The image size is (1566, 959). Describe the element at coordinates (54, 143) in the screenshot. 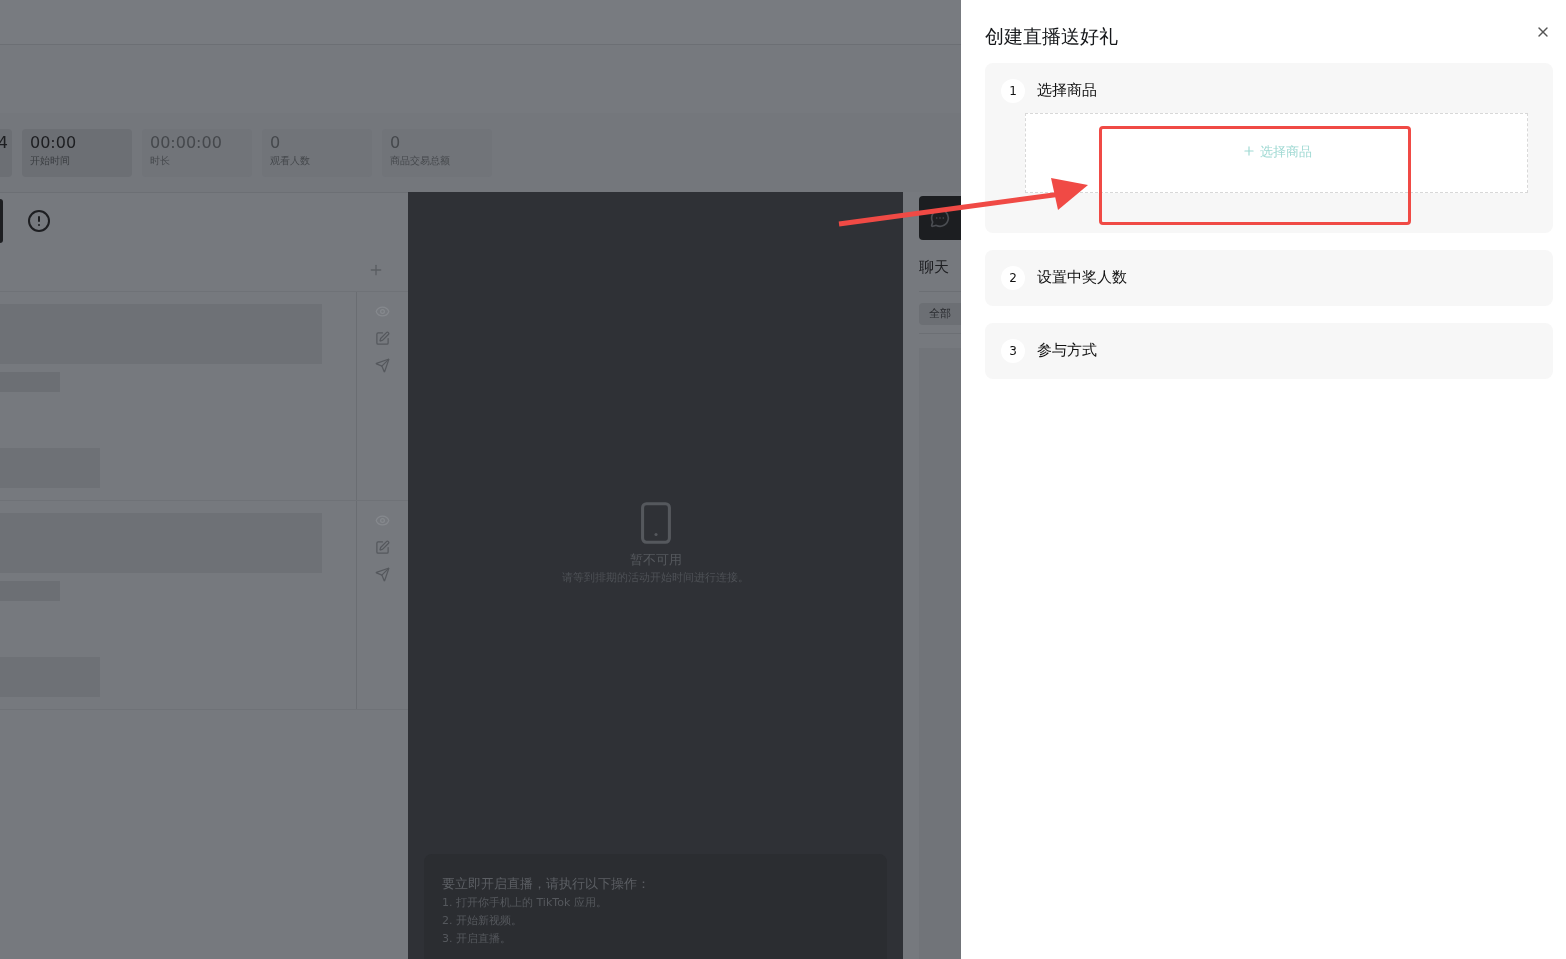

I see `stat-value: 00:00` at that location.